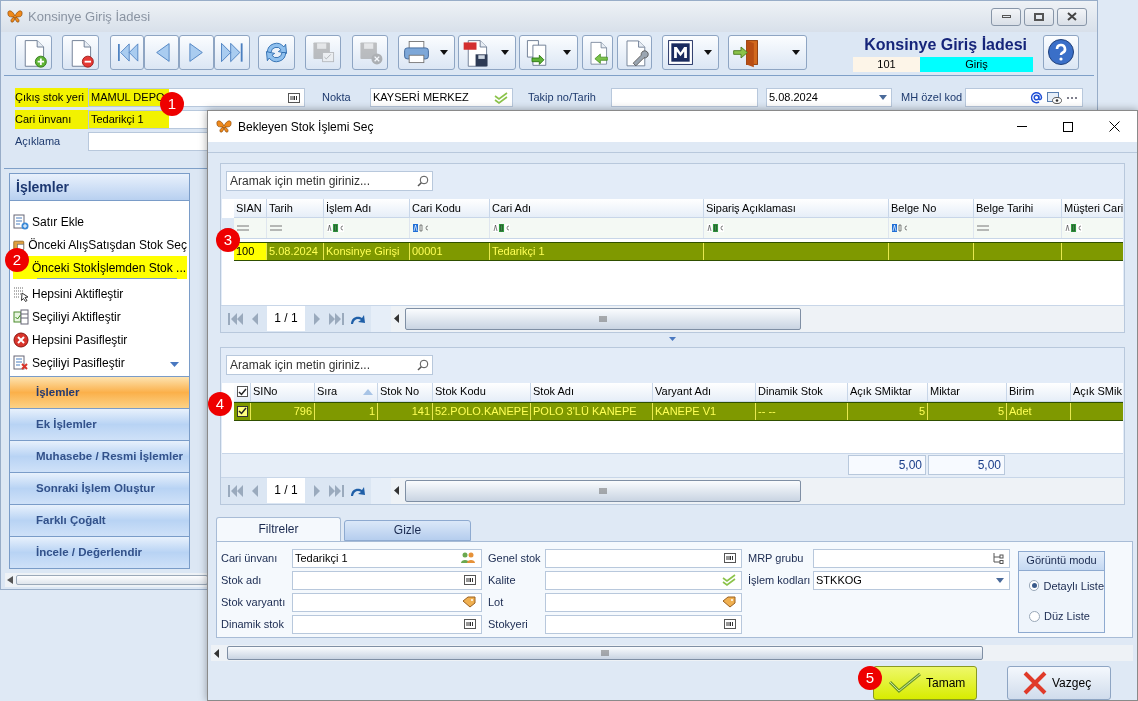  Describe the element at coordinates (1066, 586) in the screenshot. I see `radio-option: Detaylı Liste` at that location.